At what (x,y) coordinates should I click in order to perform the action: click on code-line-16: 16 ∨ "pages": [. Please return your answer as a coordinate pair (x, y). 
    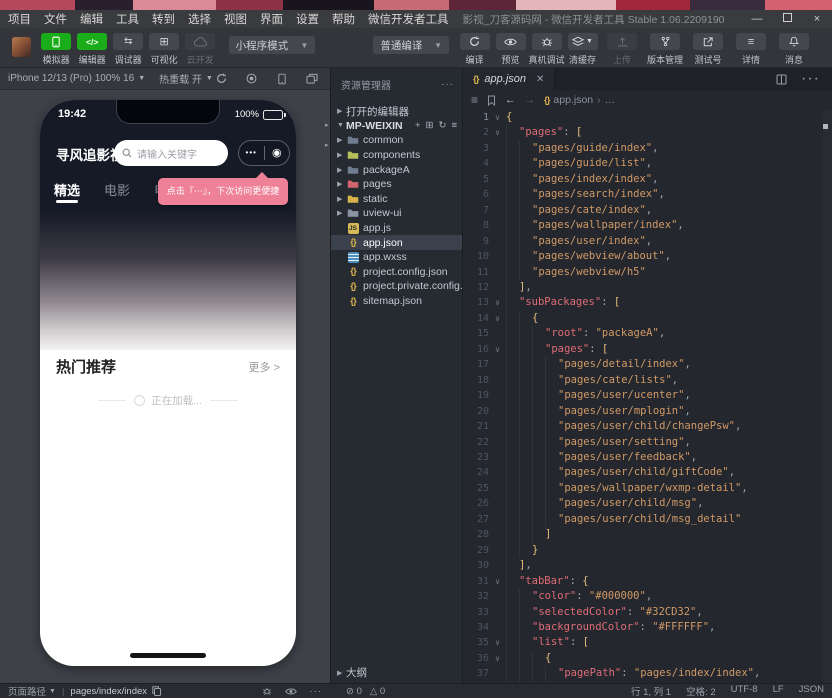
    Looking at the image, I should click on (647, 349).